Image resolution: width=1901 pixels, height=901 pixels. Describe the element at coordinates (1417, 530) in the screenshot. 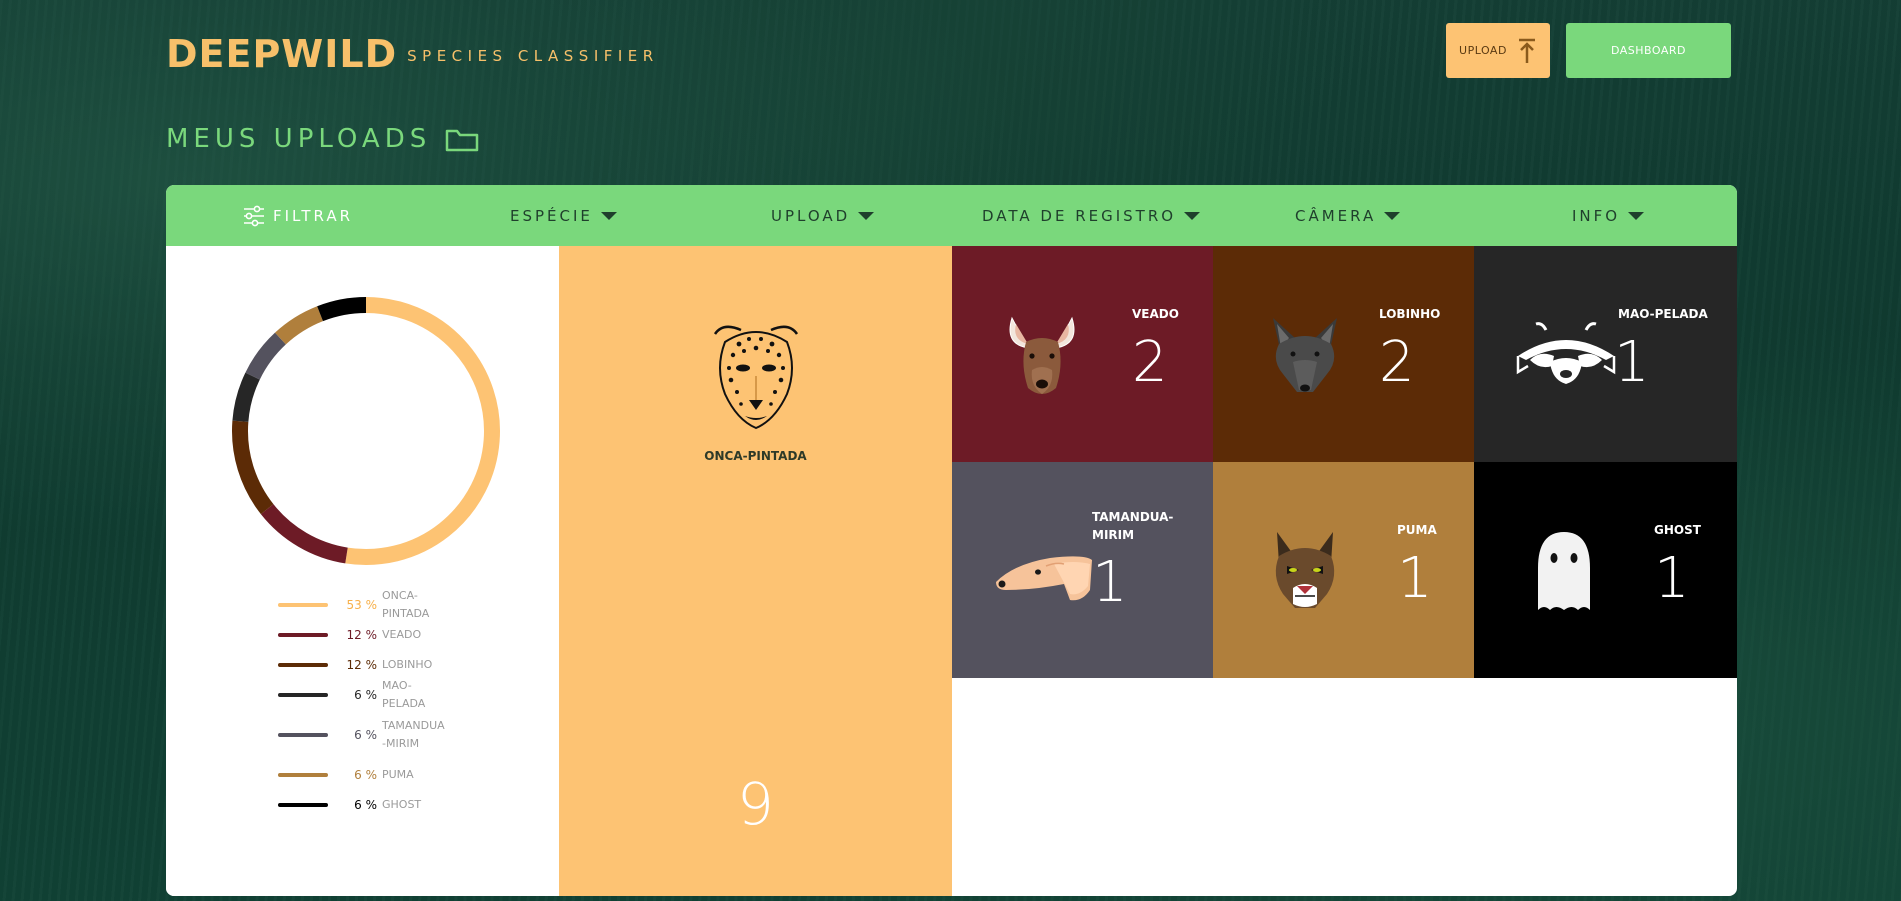

I see `species-name: PUMA` at that location.